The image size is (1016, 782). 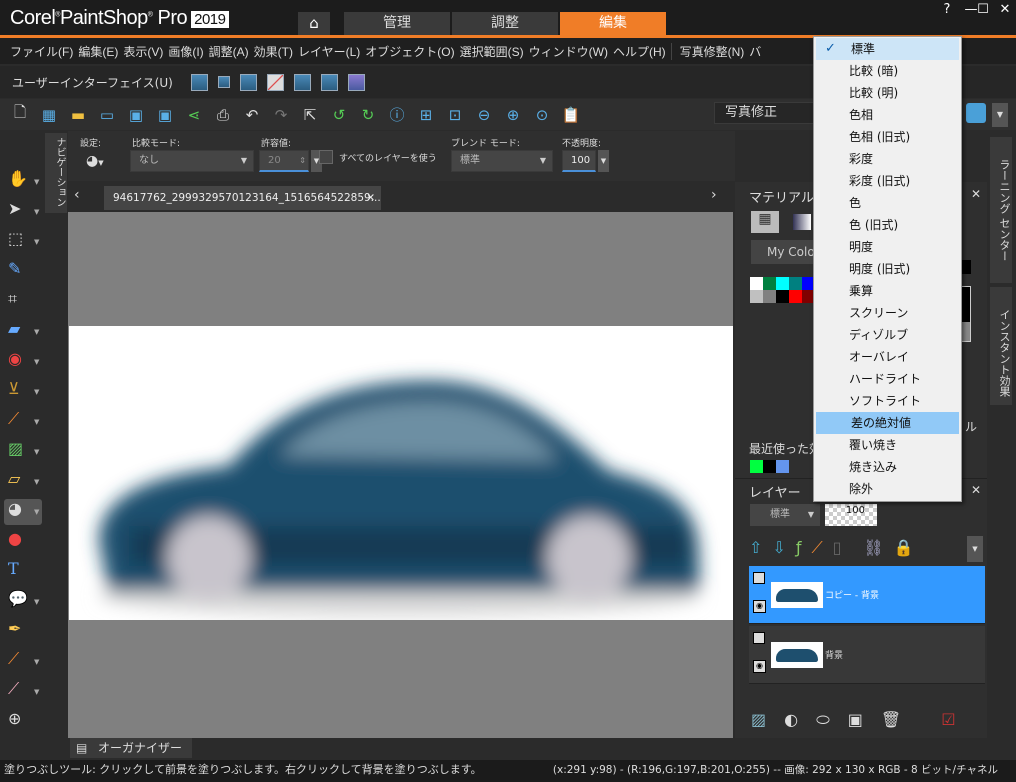 What do you see at coordinates (23, 272) in the screenshot?
I see `dropper-tool: ✎` at bounding box center [23, 272].